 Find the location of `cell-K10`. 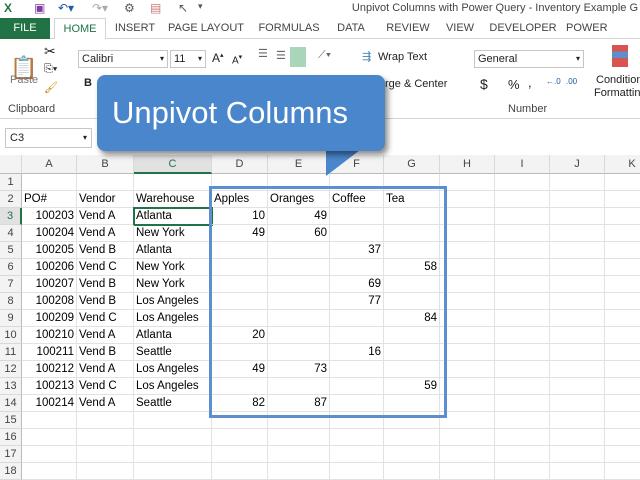

cell-K10 is located at coordinates (622, 335).